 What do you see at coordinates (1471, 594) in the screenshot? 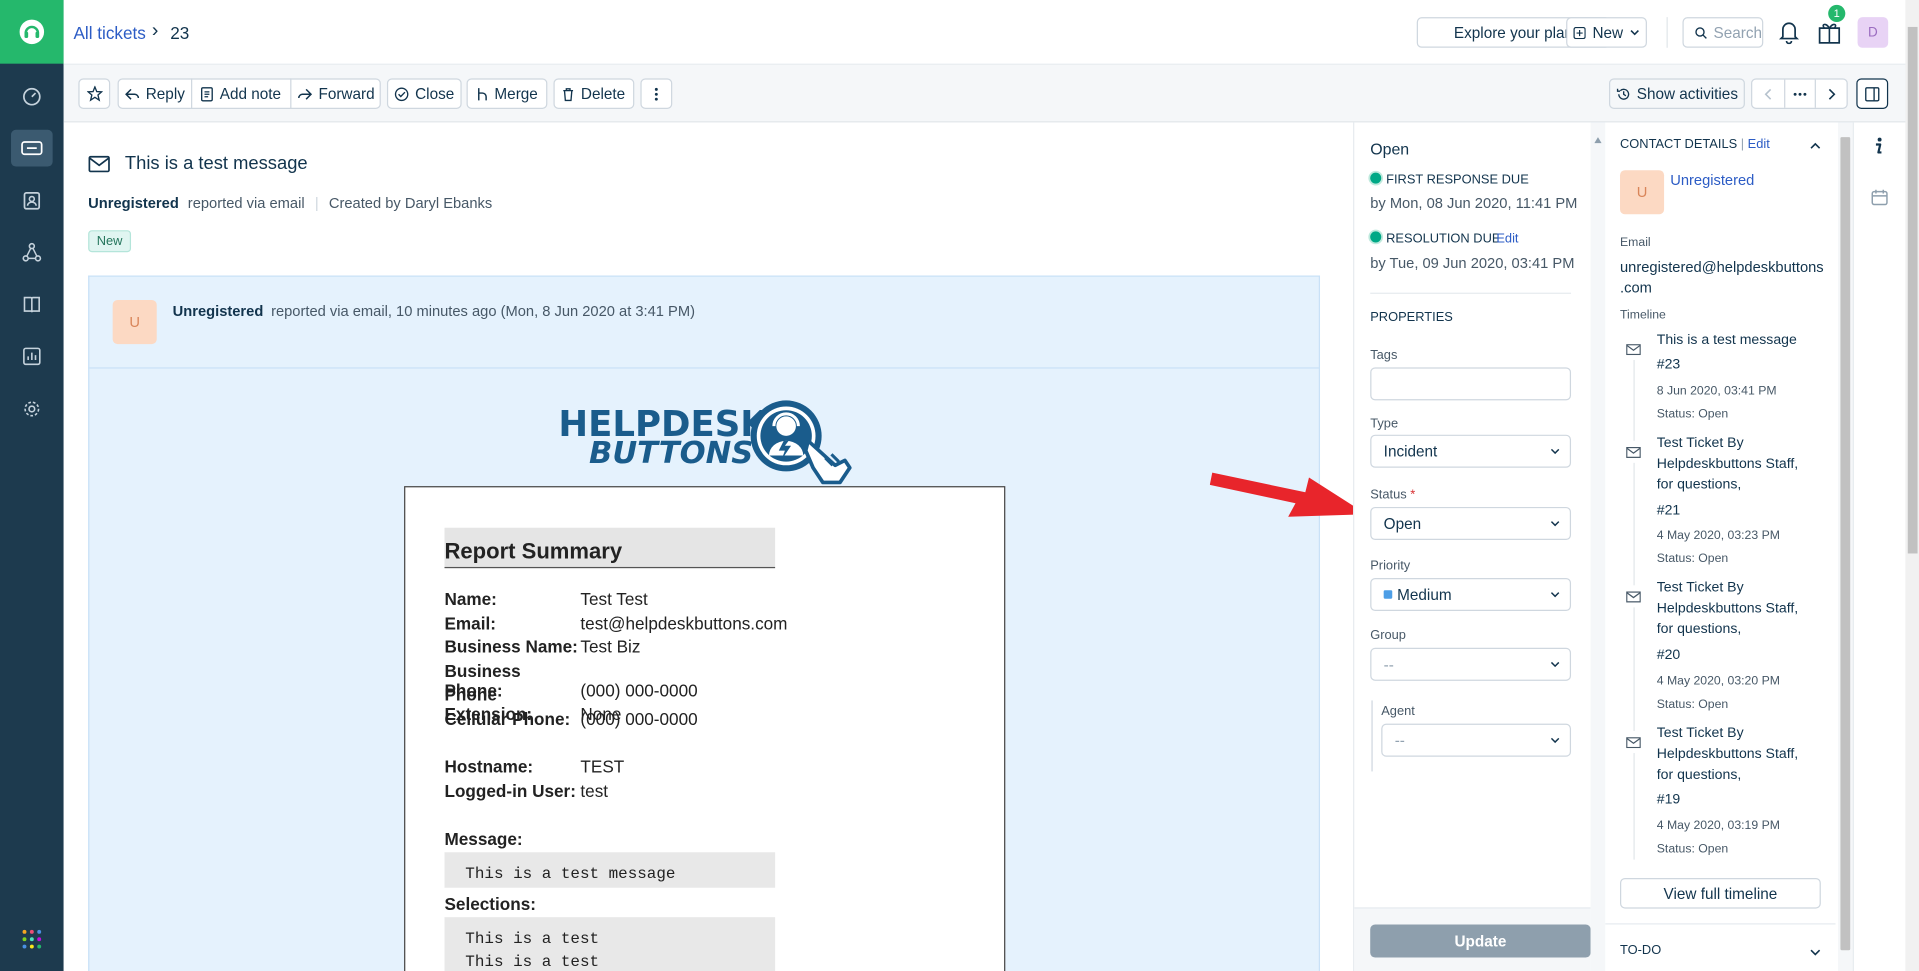
I see `priority-select: Medium` at bounding box center [1471, 594].